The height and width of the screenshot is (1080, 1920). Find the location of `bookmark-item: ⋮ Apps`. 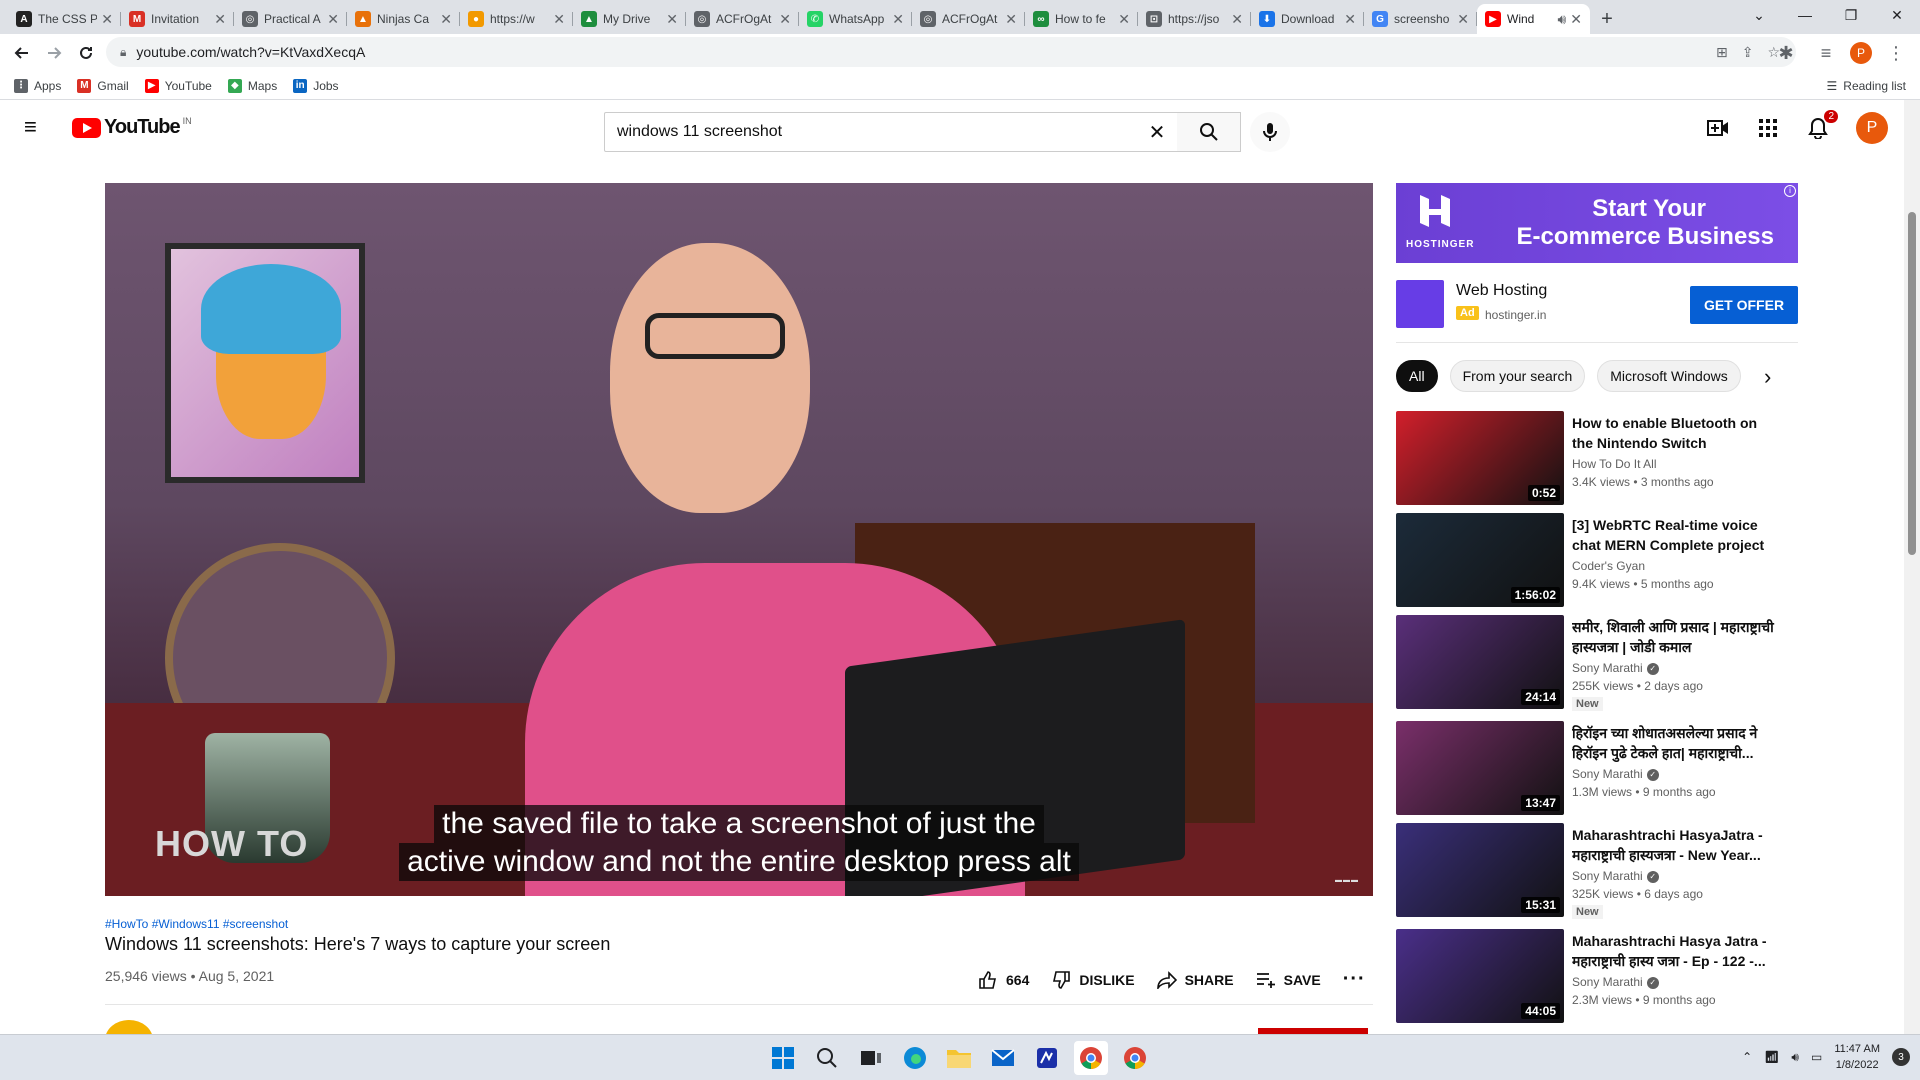

bookmark-item: ⋮ Apps is located at coordinates (37, 85).